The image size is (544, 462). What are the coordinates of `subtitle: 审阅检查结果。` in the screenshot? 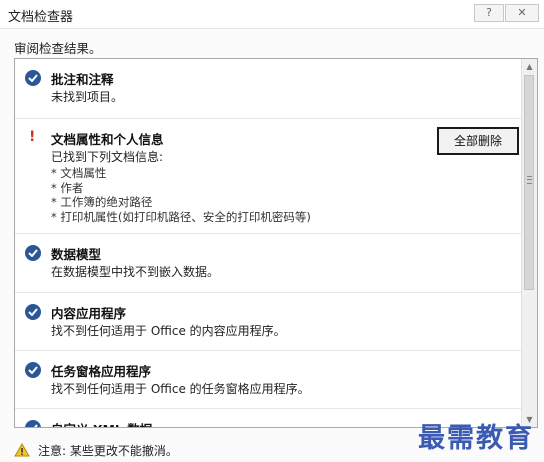 It's located at (58, 48).